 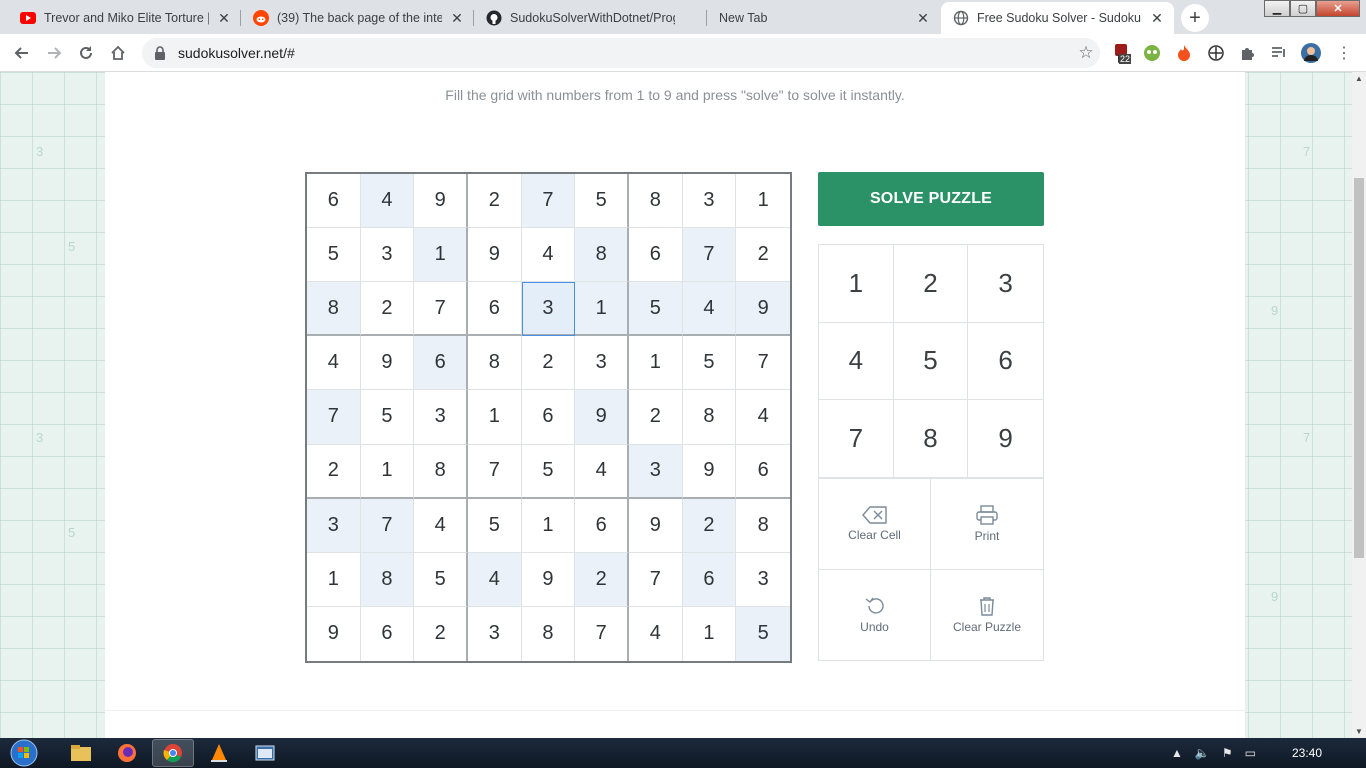 I want to click on tab-new-tab: New Tab ✕, so click(x=823, y=18).